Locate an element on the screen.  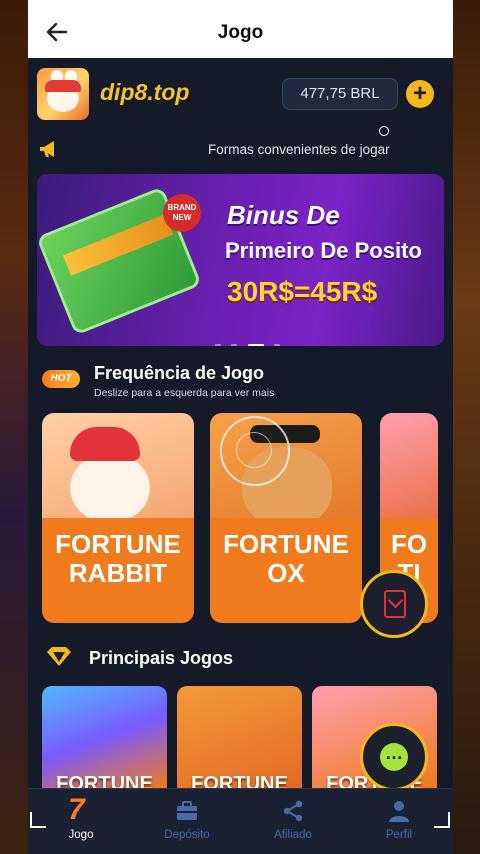
backdrop-right is located at coordinates (466, 427).